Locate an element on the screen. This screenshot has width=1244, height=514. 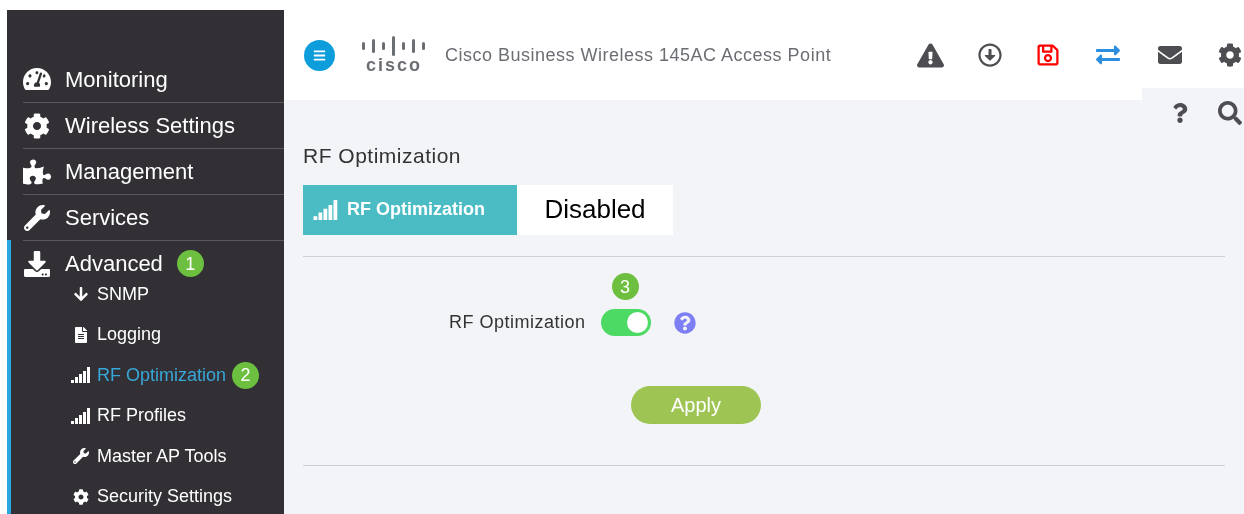
submenu-item: Logging is located at coordinates (177, 334).